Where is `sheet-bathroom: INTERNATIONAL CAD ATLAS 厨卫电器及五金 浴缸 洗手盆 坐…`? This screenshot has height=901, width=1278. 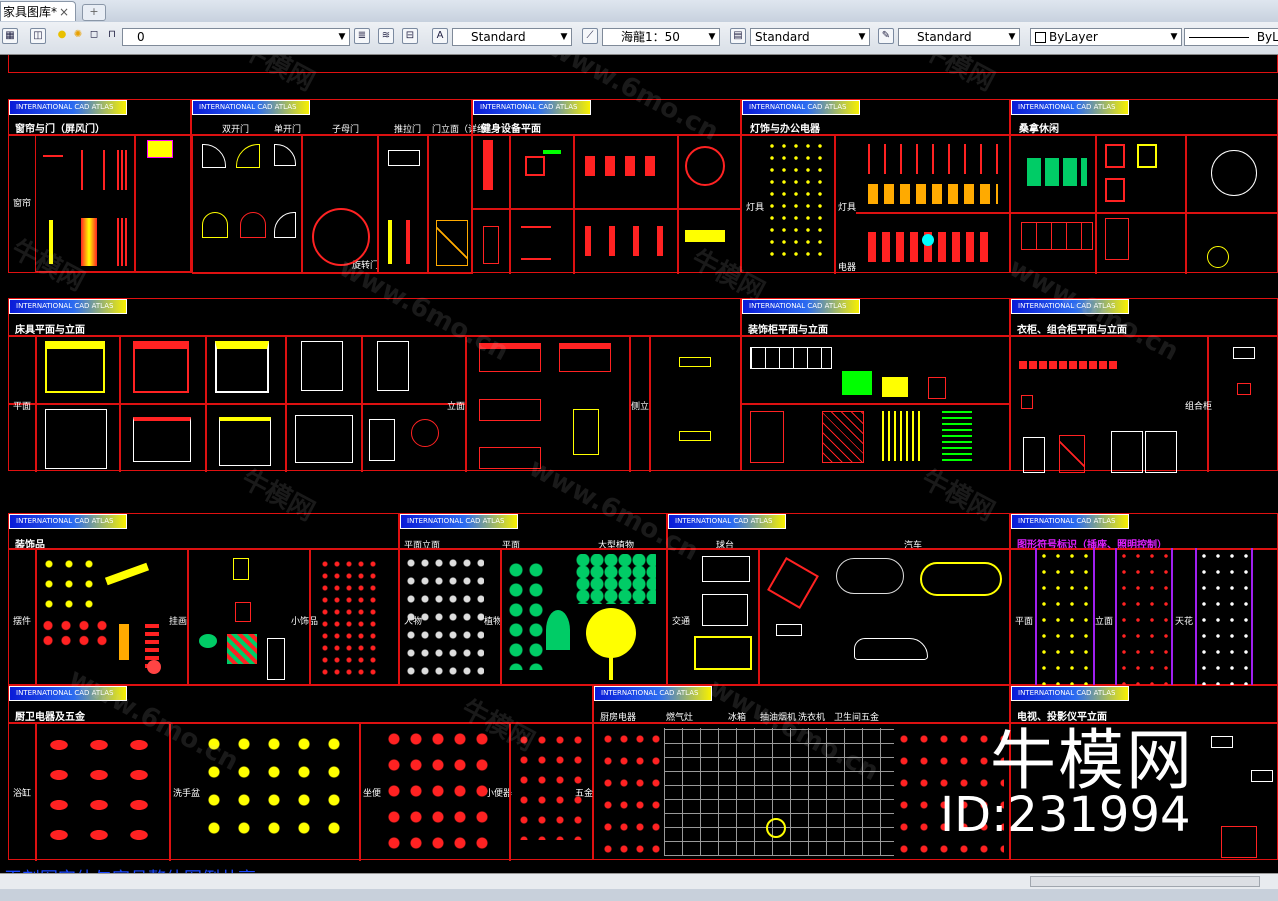 sheet-bathroom: INTERNATIONAL CAD ATLAS 厨卫电器及五金 浴缸 洗手盆 坐… is located at coordinates (301, 773).